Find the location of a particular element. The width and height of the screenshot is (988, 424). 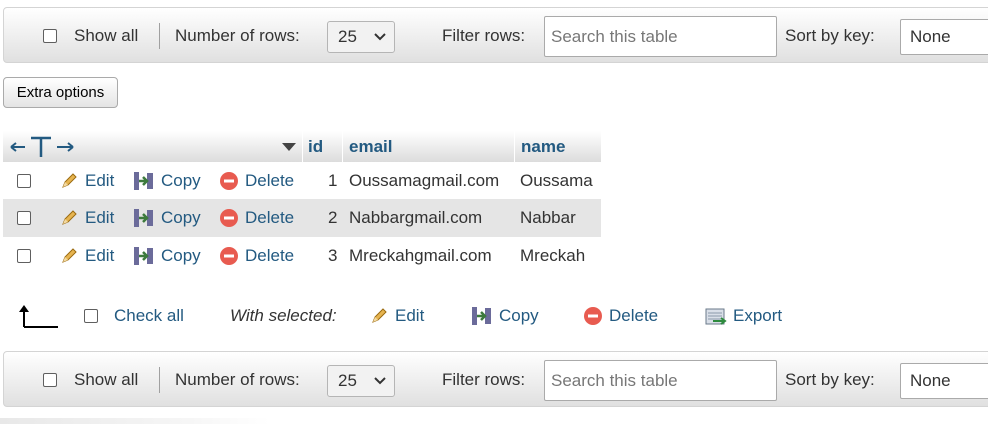

check-all-label: Check all is located at coordinates (149, 315).